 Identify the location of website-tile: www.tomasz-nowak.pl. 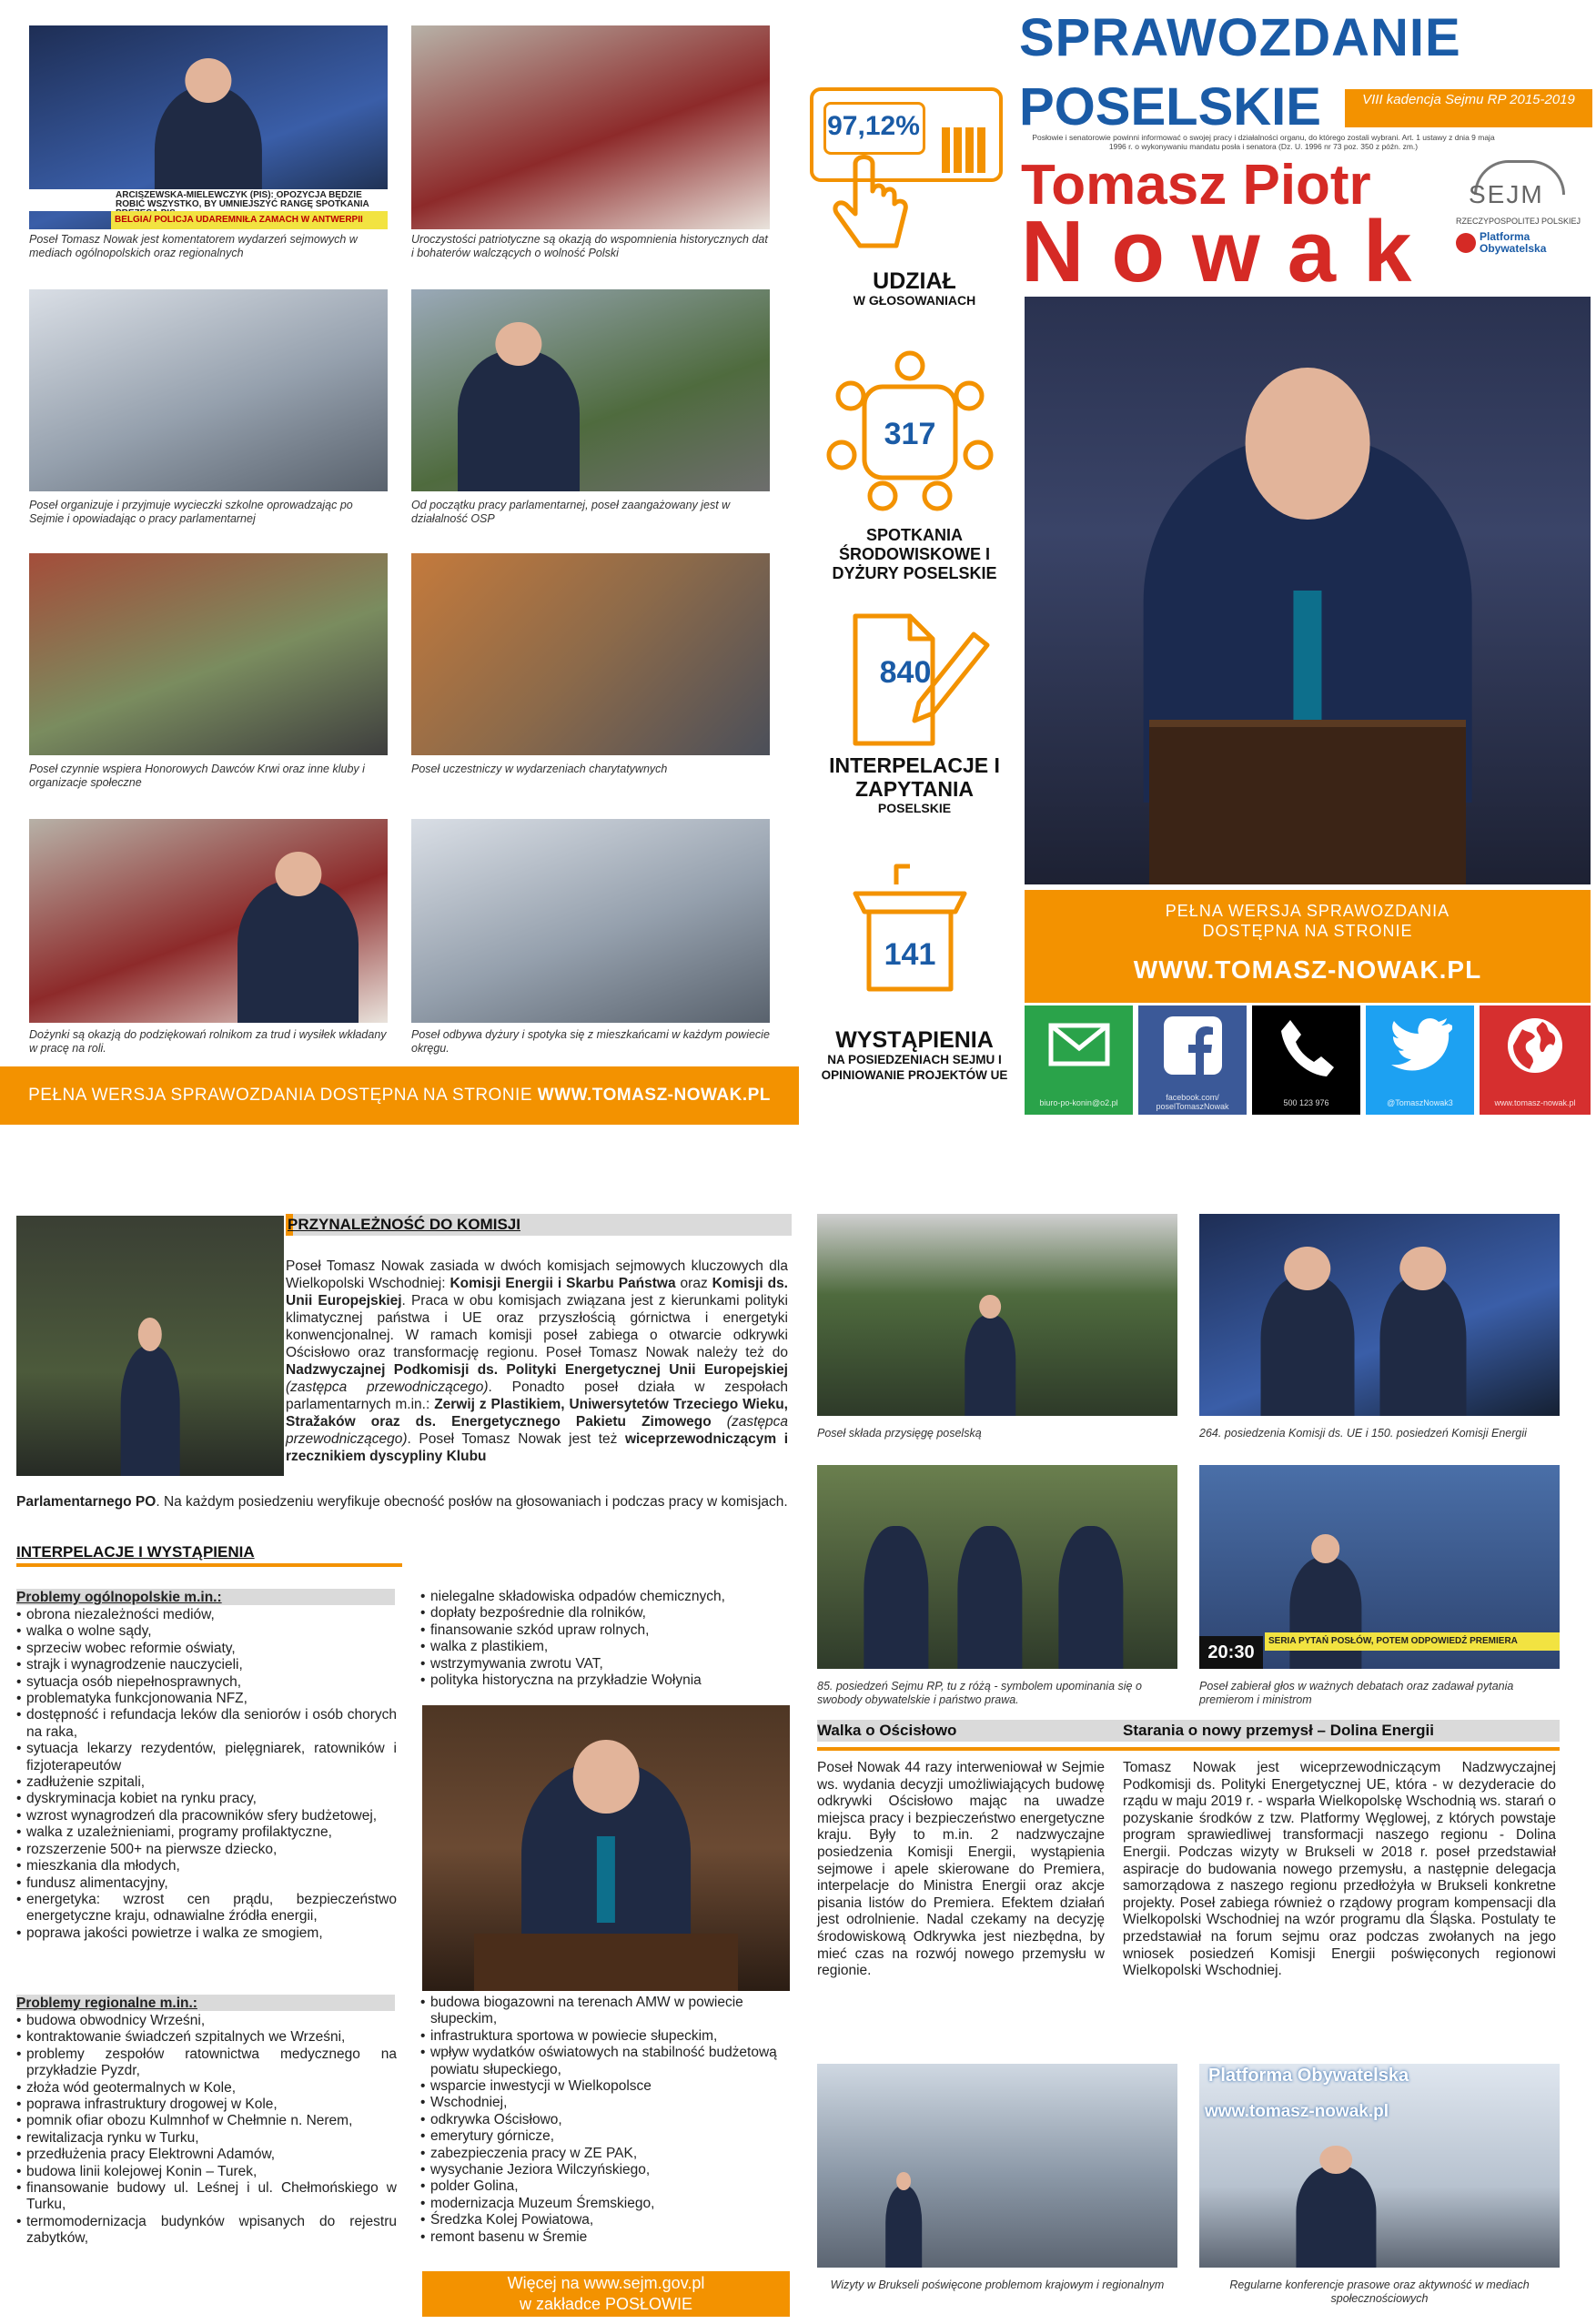
(1535, 1060).